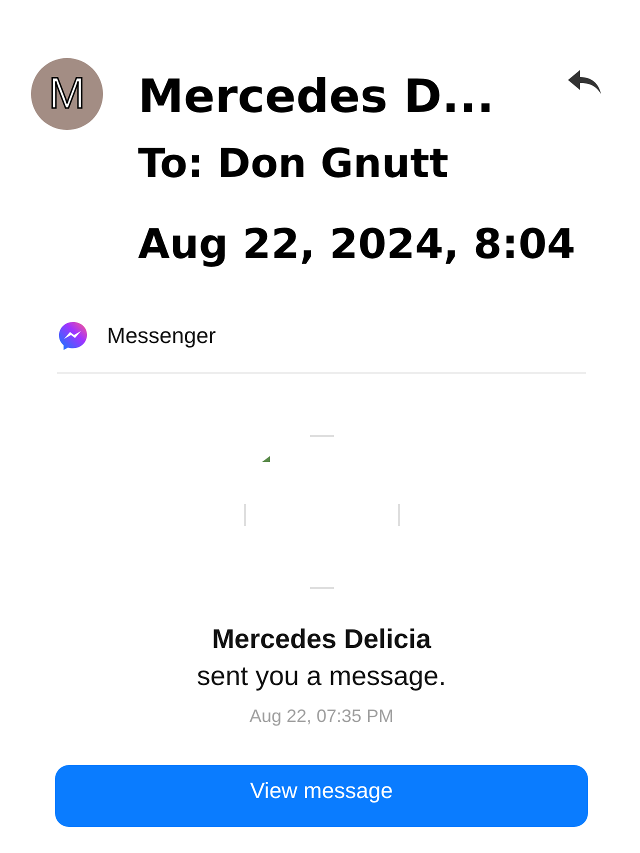  Describe the element at coordinates (321, 639) in the screenshot. I see `sender-name: Mercedes Delicia` at that location.